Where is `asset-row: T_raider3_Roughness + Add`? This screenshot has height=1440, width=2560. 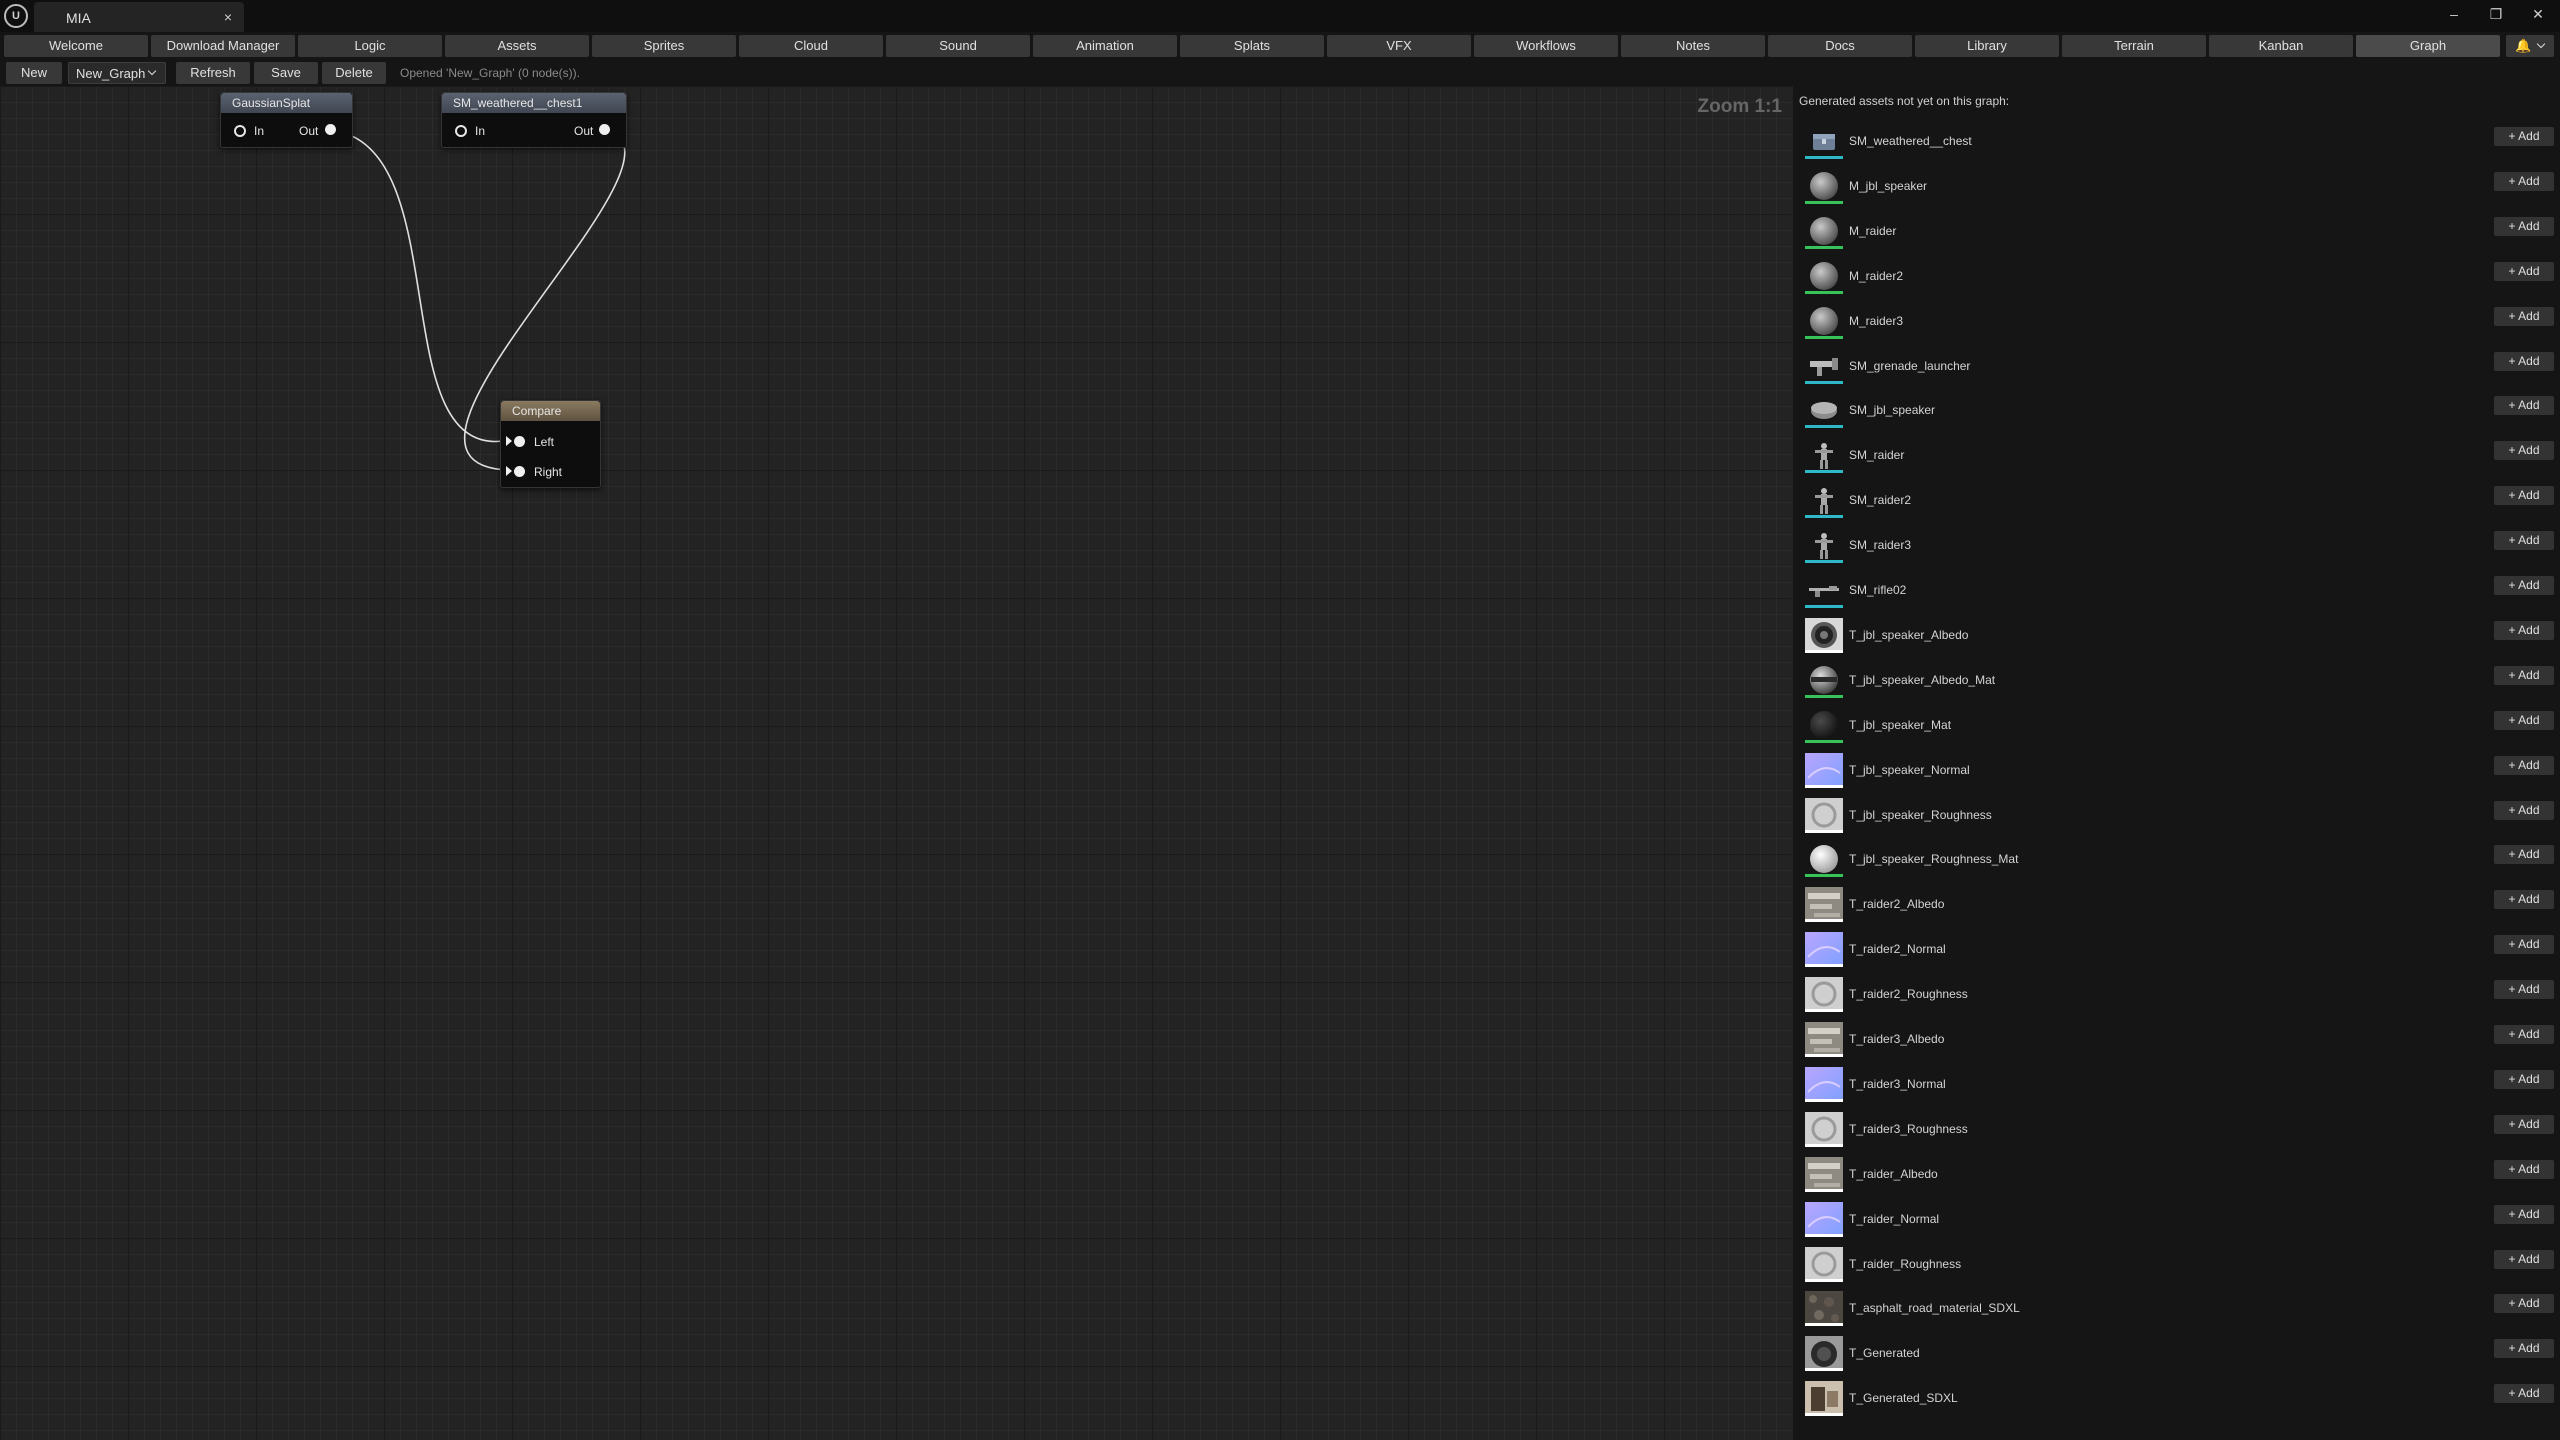 asset-row: T_raider3_Roughness + Add is located at coordinates (2178, 1130).